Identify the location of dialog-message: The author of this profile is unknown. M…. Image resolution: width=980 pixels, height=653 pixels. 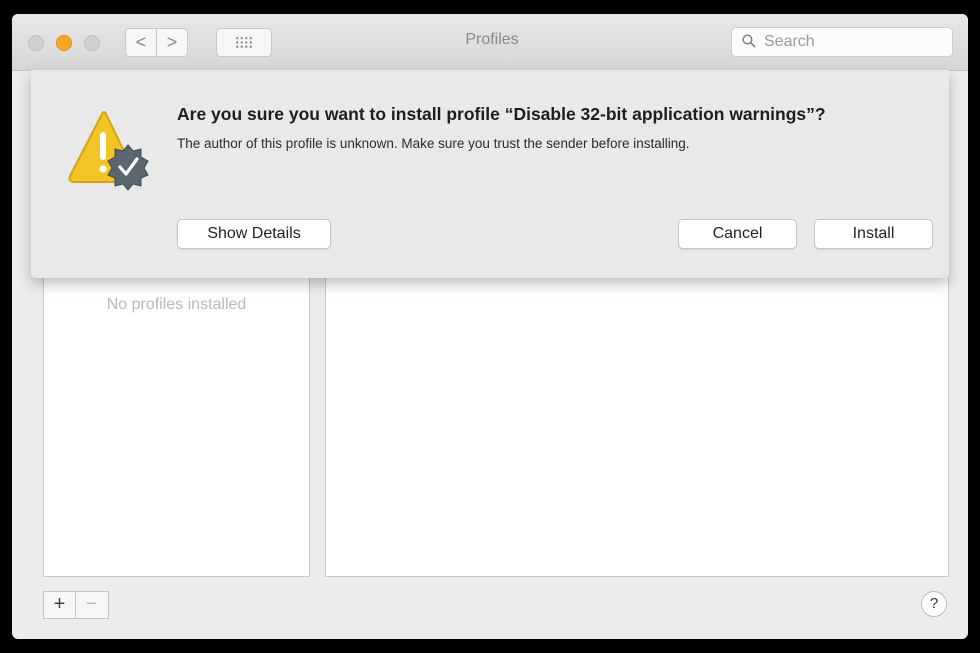
(433, 143).